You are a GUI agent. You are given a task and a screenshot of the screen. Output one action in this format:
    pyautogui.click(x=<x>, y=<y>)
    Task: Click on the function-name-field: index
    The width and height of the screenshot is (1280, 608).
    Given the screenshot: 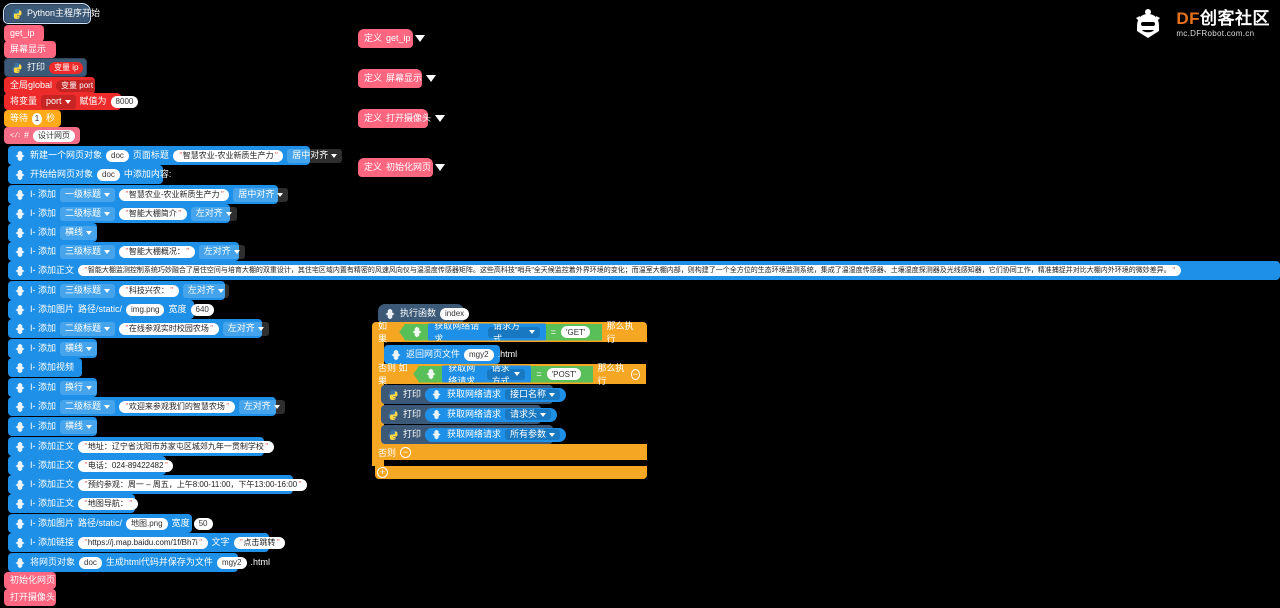 What is the action you would take?
    pyautogui.click(x=455, y=313)
    